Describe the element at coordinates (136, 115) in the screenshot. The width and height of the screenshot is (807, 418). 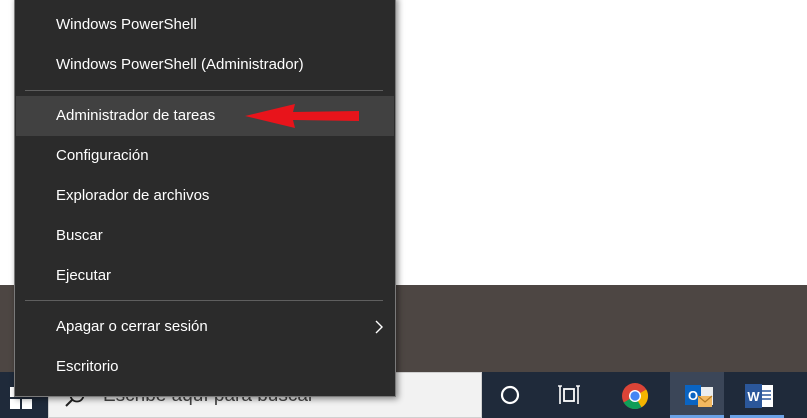
I see `menu-item-label: Administrador de tareas` at that location.